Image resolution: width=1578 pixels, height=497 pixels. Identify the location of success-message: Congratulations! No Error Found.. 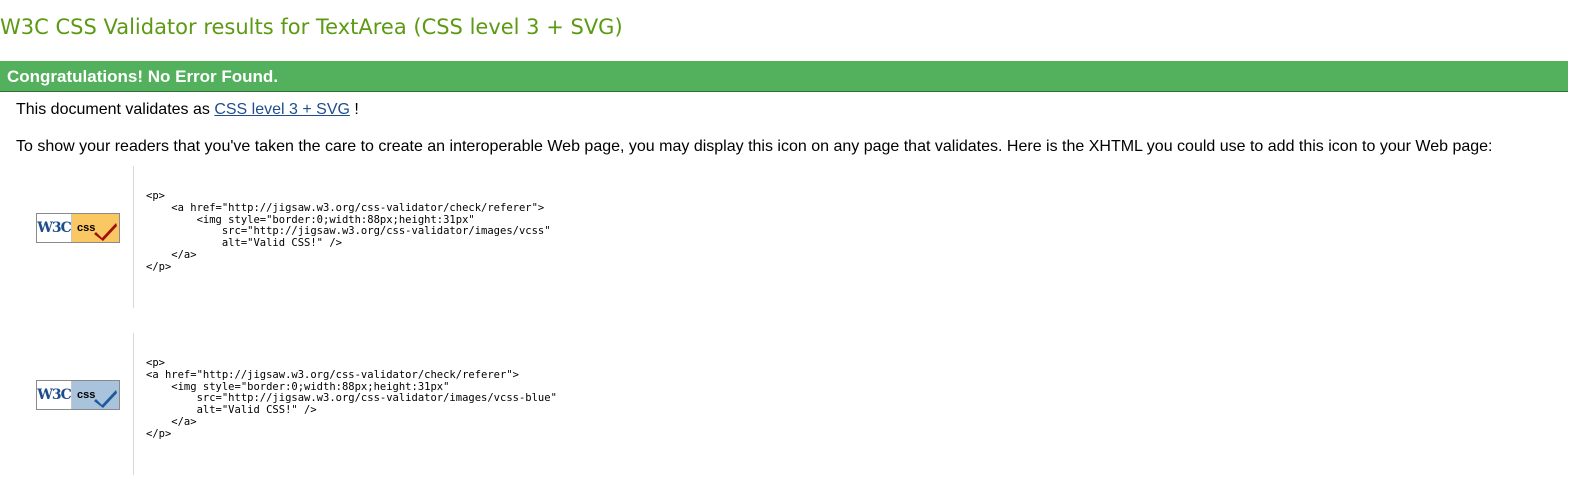
(143, 76).